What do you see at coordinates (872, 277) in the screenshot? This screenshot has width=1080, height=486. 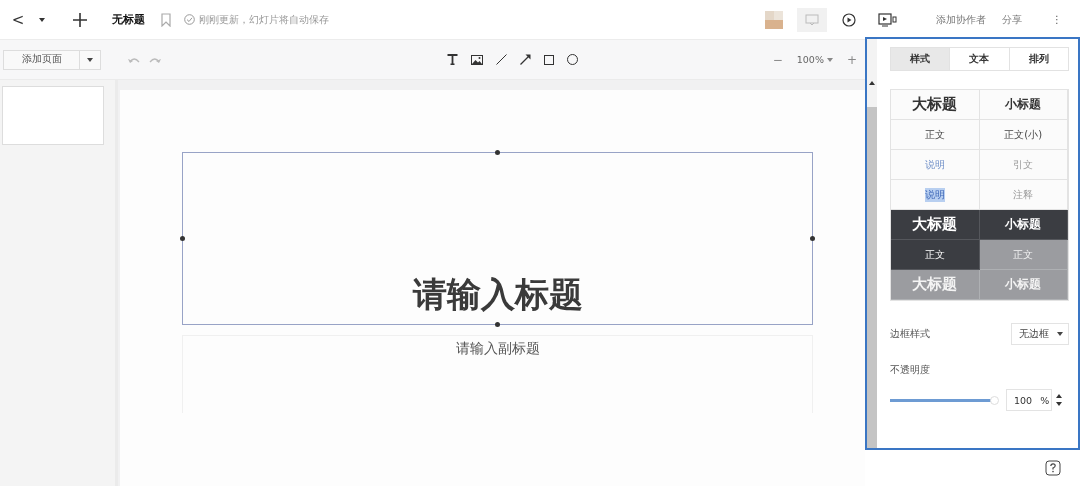 I see `scroll-thumb` at bounding box center [872, 277].